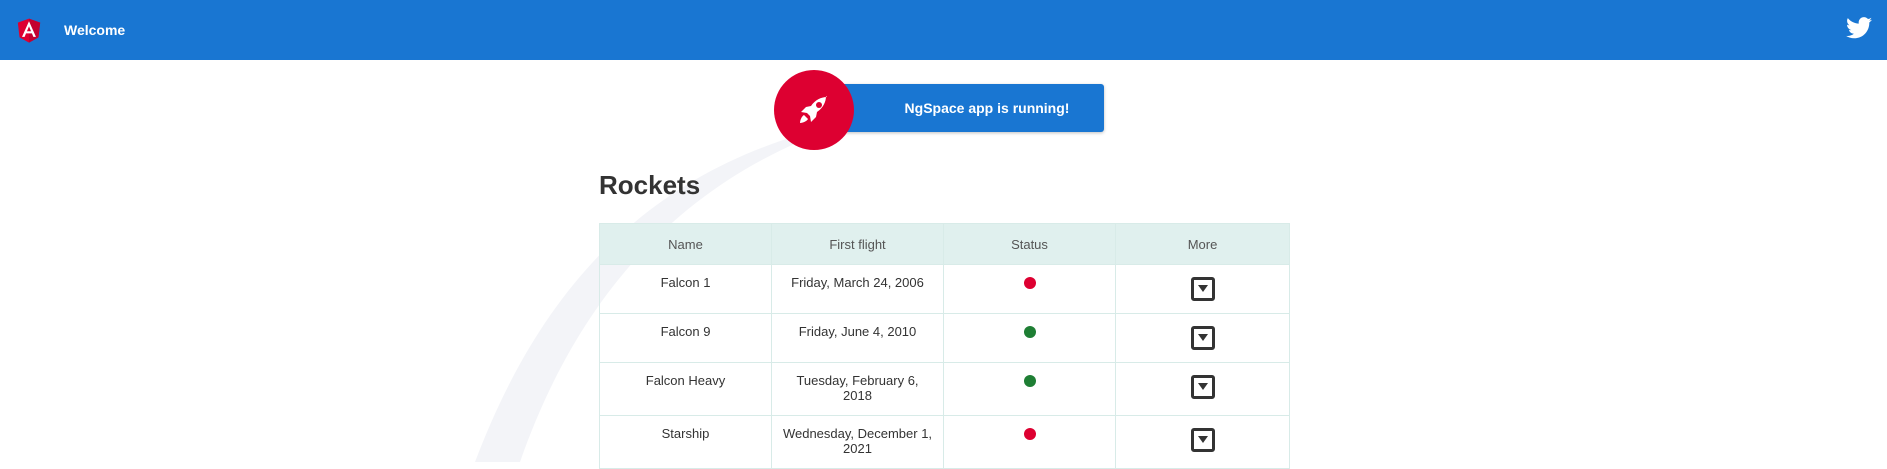 This screenshot has width=1887, height=469. I want to click on running-banner: NgSpace app is running!, so click(939, 110).